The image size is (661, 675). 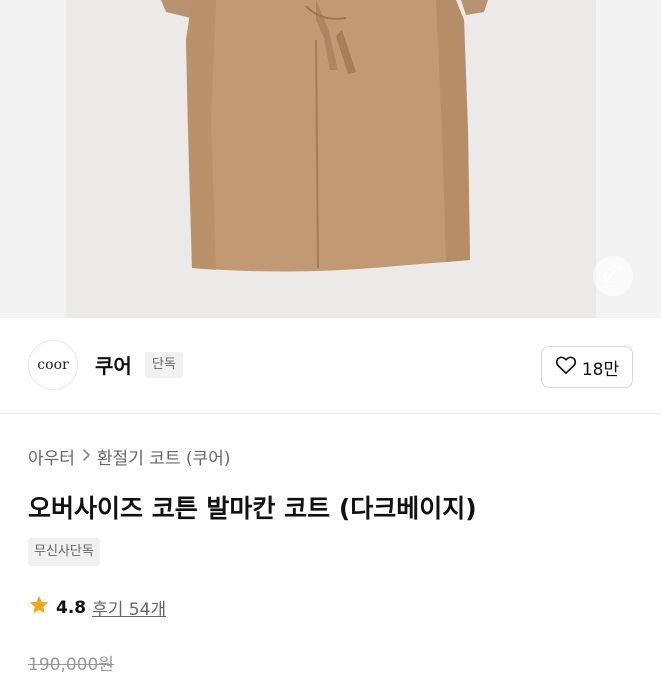 I want to click on rating-value: 4.8, so click(x=71, y=607).